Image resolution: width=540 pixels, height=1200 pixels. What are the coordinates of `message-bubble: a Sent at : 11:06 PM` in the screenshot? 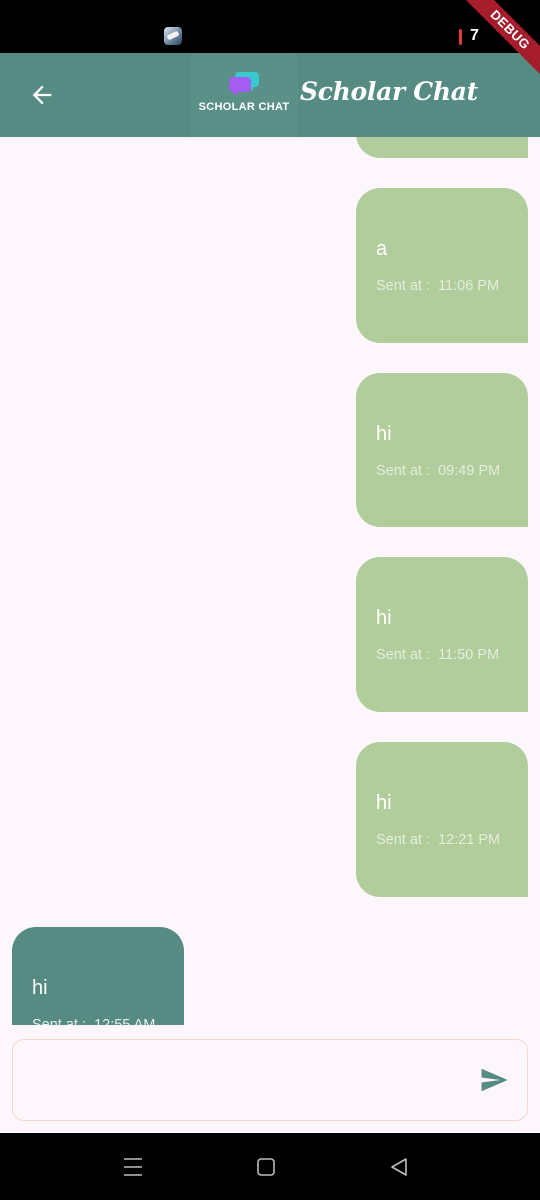 It's located at (442, 265).